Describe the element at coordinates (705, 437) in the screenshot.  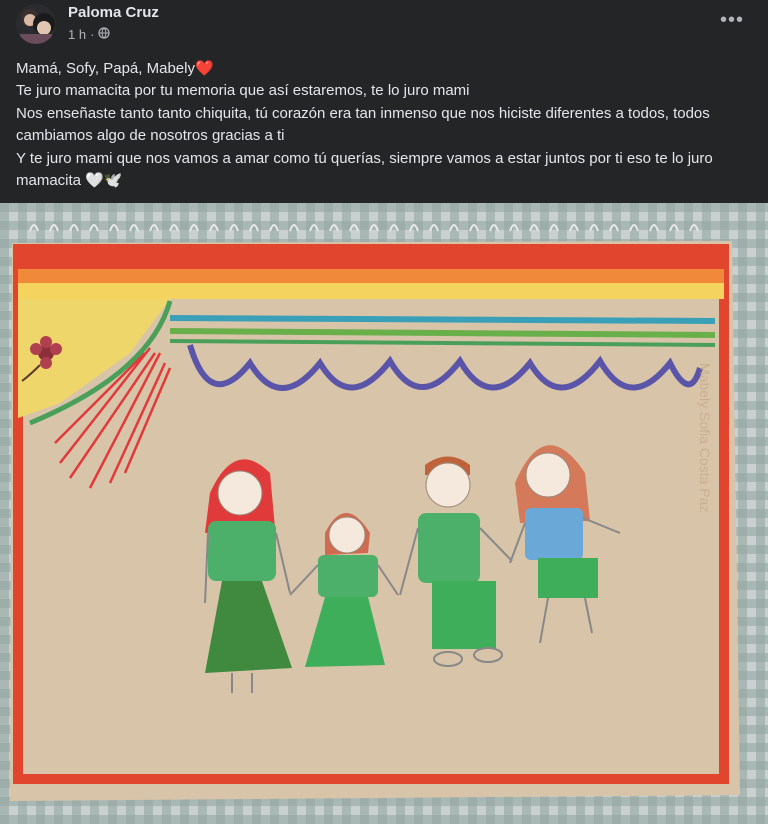
I see `svg-text: Mabely Sofia Costa Paz` at that location.